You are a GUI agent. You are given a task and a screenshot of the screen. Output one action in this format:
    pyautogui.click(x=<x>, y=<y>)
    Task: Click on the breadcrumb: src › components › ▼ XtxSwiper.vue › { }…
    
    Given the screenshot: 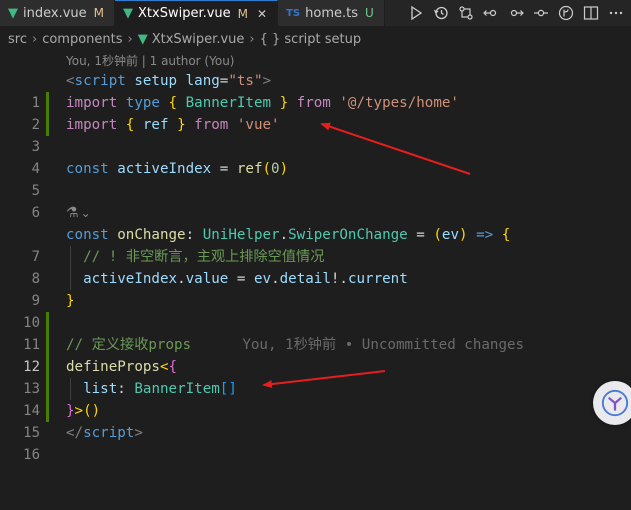 What is the action you would take?
    pyautogui.click(x=315, y=39)
    